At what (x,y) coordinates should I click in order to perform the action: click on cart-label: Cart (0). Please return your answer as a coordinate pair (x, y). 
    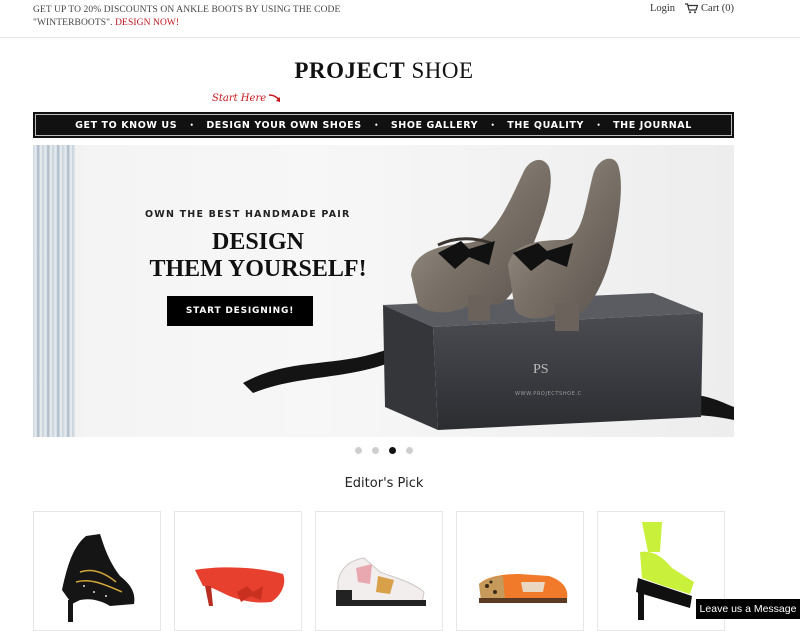
    Looking at the image, I should click on (717, 8).